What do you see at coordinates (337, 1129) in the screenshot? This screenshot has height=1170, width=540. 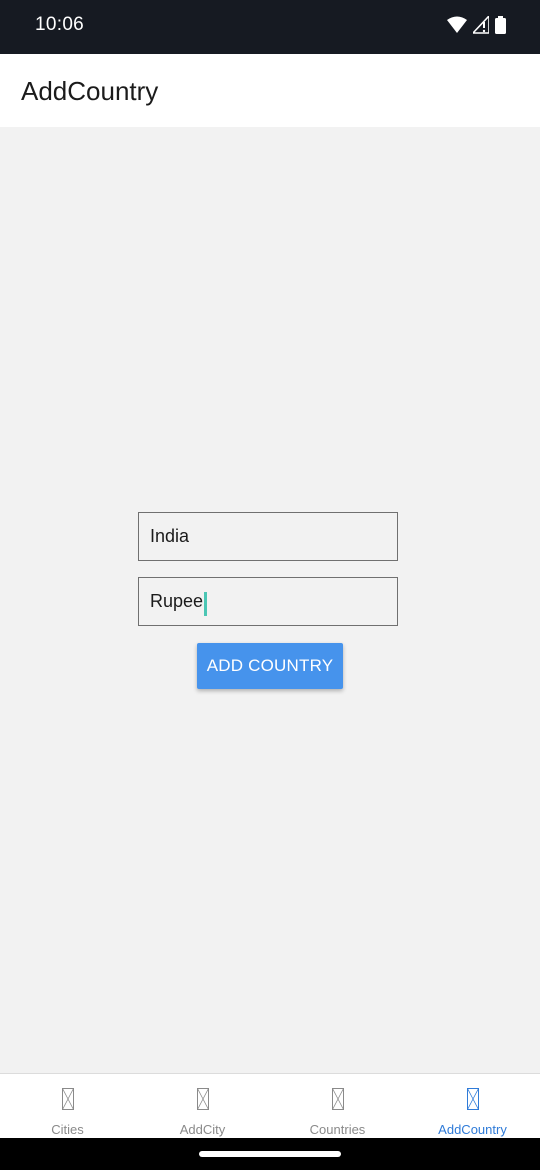 I see `tab-label: Countries` at bounding box center [337, 1129].